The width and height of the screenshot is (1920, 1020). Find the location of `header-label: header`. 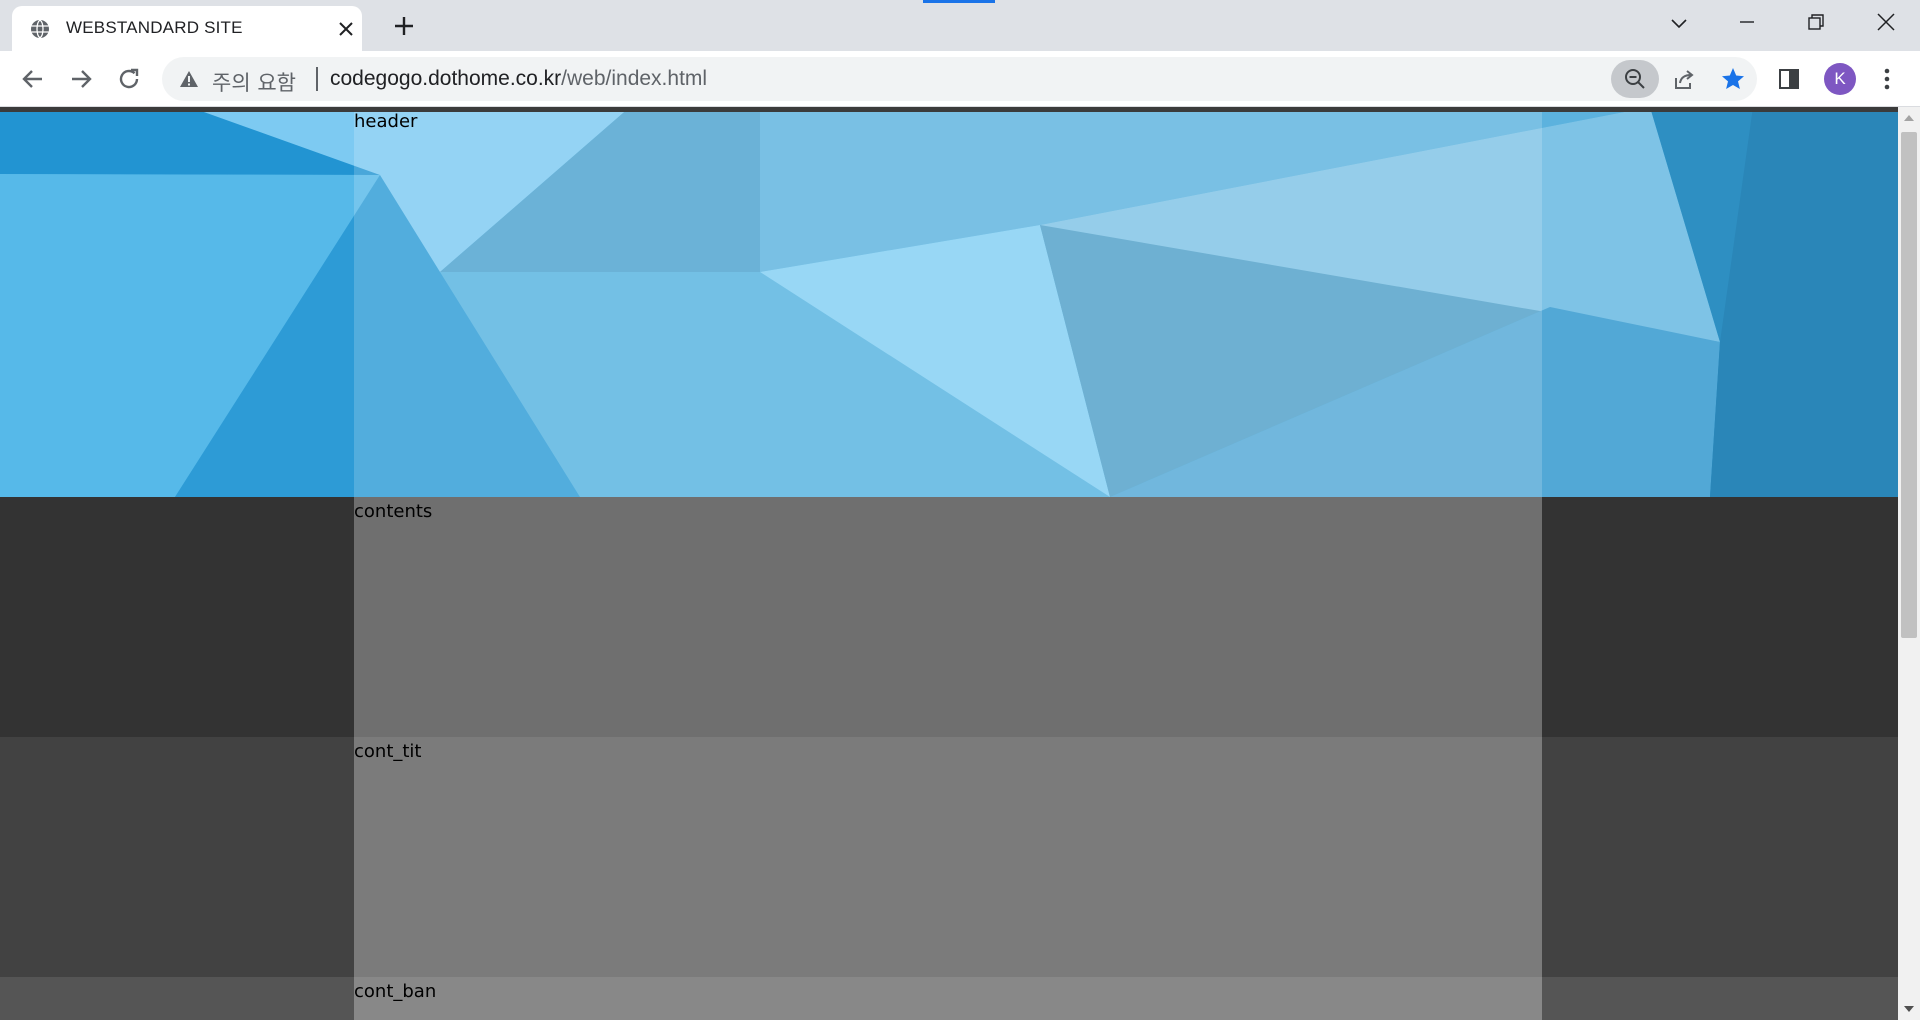

header-label: header is located at coordinates (386, 121).